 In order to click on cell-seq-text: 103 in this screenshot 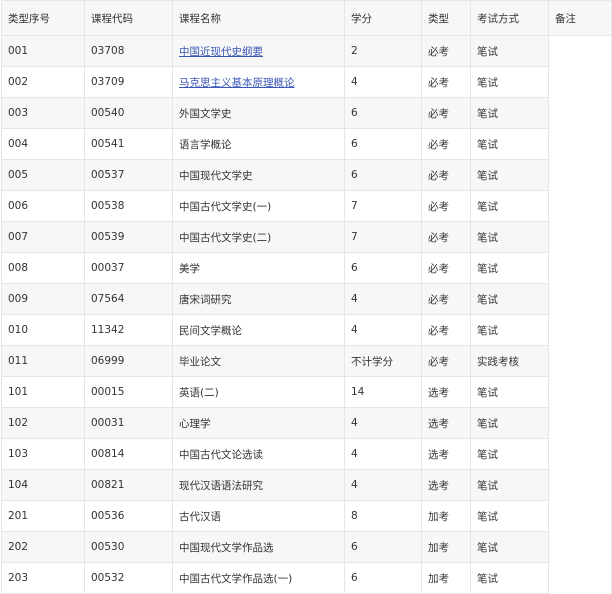, I will do `click(18, 454)`.